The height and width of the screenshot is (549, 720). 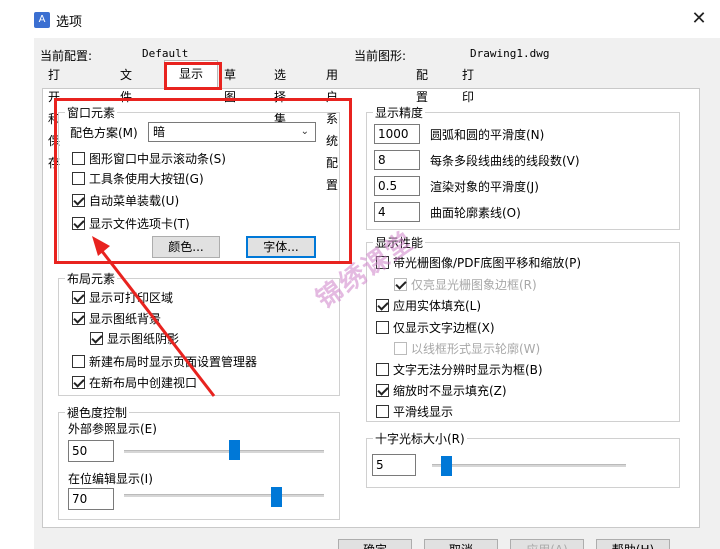 I want to click on ok-button: 确定, so click(x=375, y=544).